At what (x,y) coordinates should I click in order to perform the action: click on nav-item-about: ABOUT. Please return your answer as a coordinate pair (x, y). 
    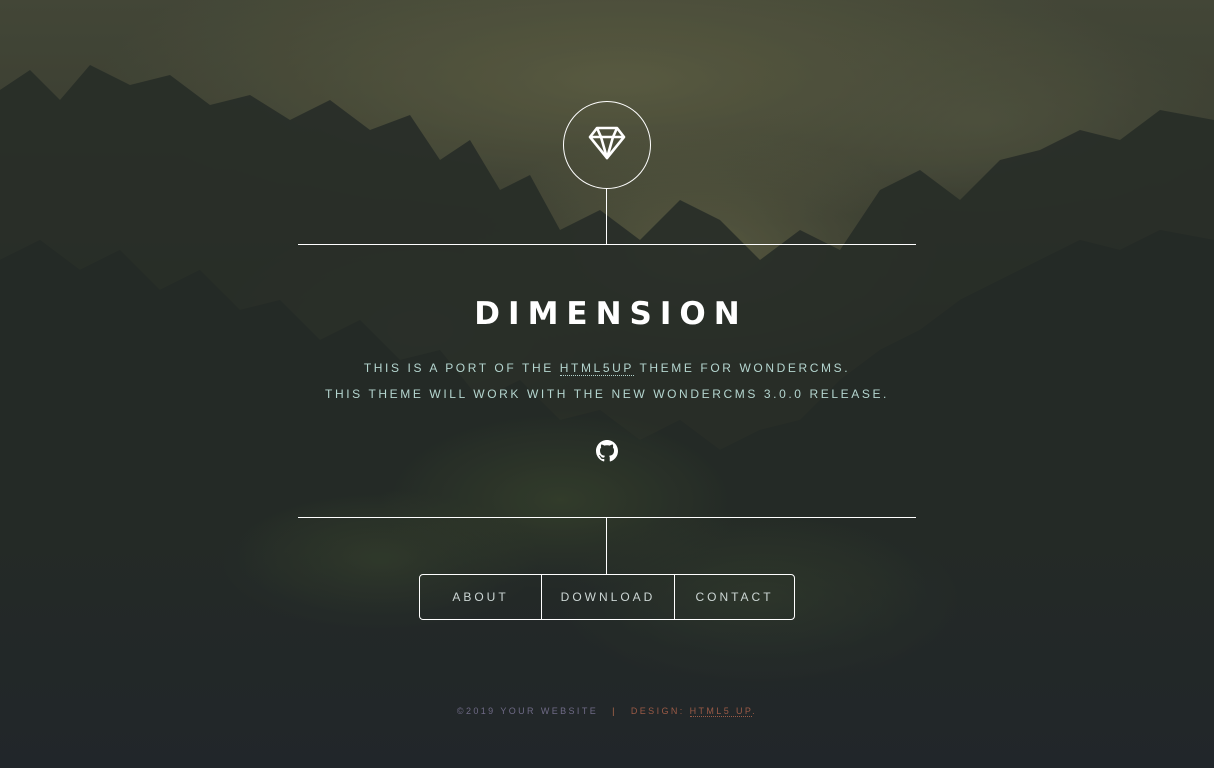
    Looking at the image, I should click on (480, 597).